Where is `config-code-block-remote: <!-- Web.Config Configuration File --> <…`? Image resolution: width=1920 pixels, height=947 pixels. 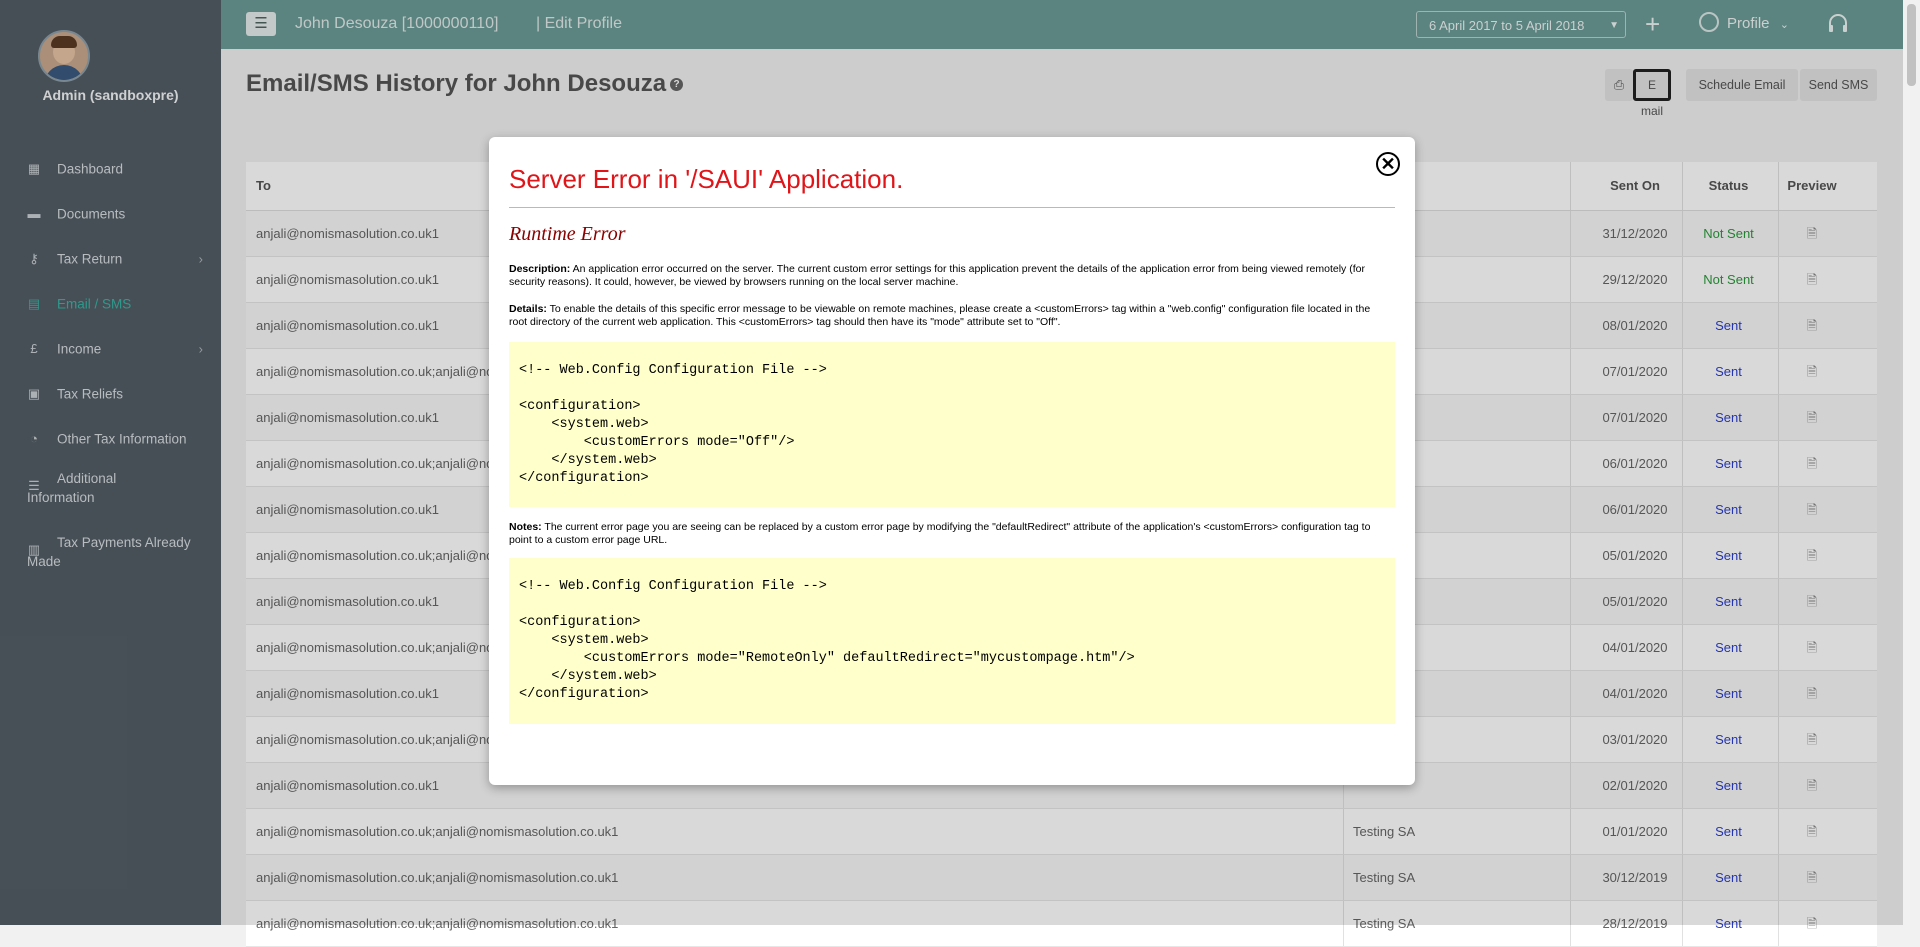 config-code-block-remote: <!-- Web.Config Configuration File --> <… is located at coordinates (952, 641).